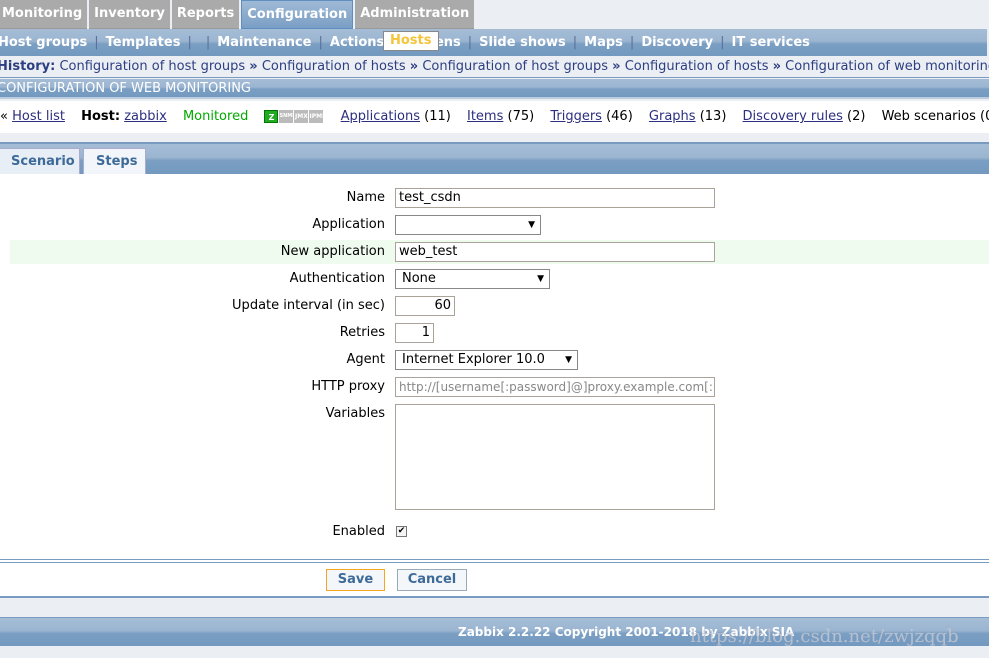 This screenshot has width=989, height=658. I want to click on snmp-icon: SNMP, so click(287, 116).